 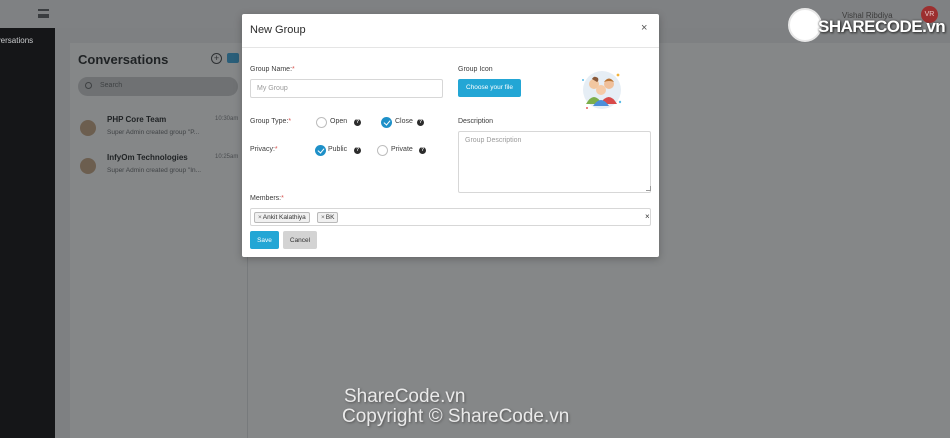 What do you see at coordinates (602, 90) in the screenshot?
I see `group-avatar-preview-icon` at bounding box center [602, 90].